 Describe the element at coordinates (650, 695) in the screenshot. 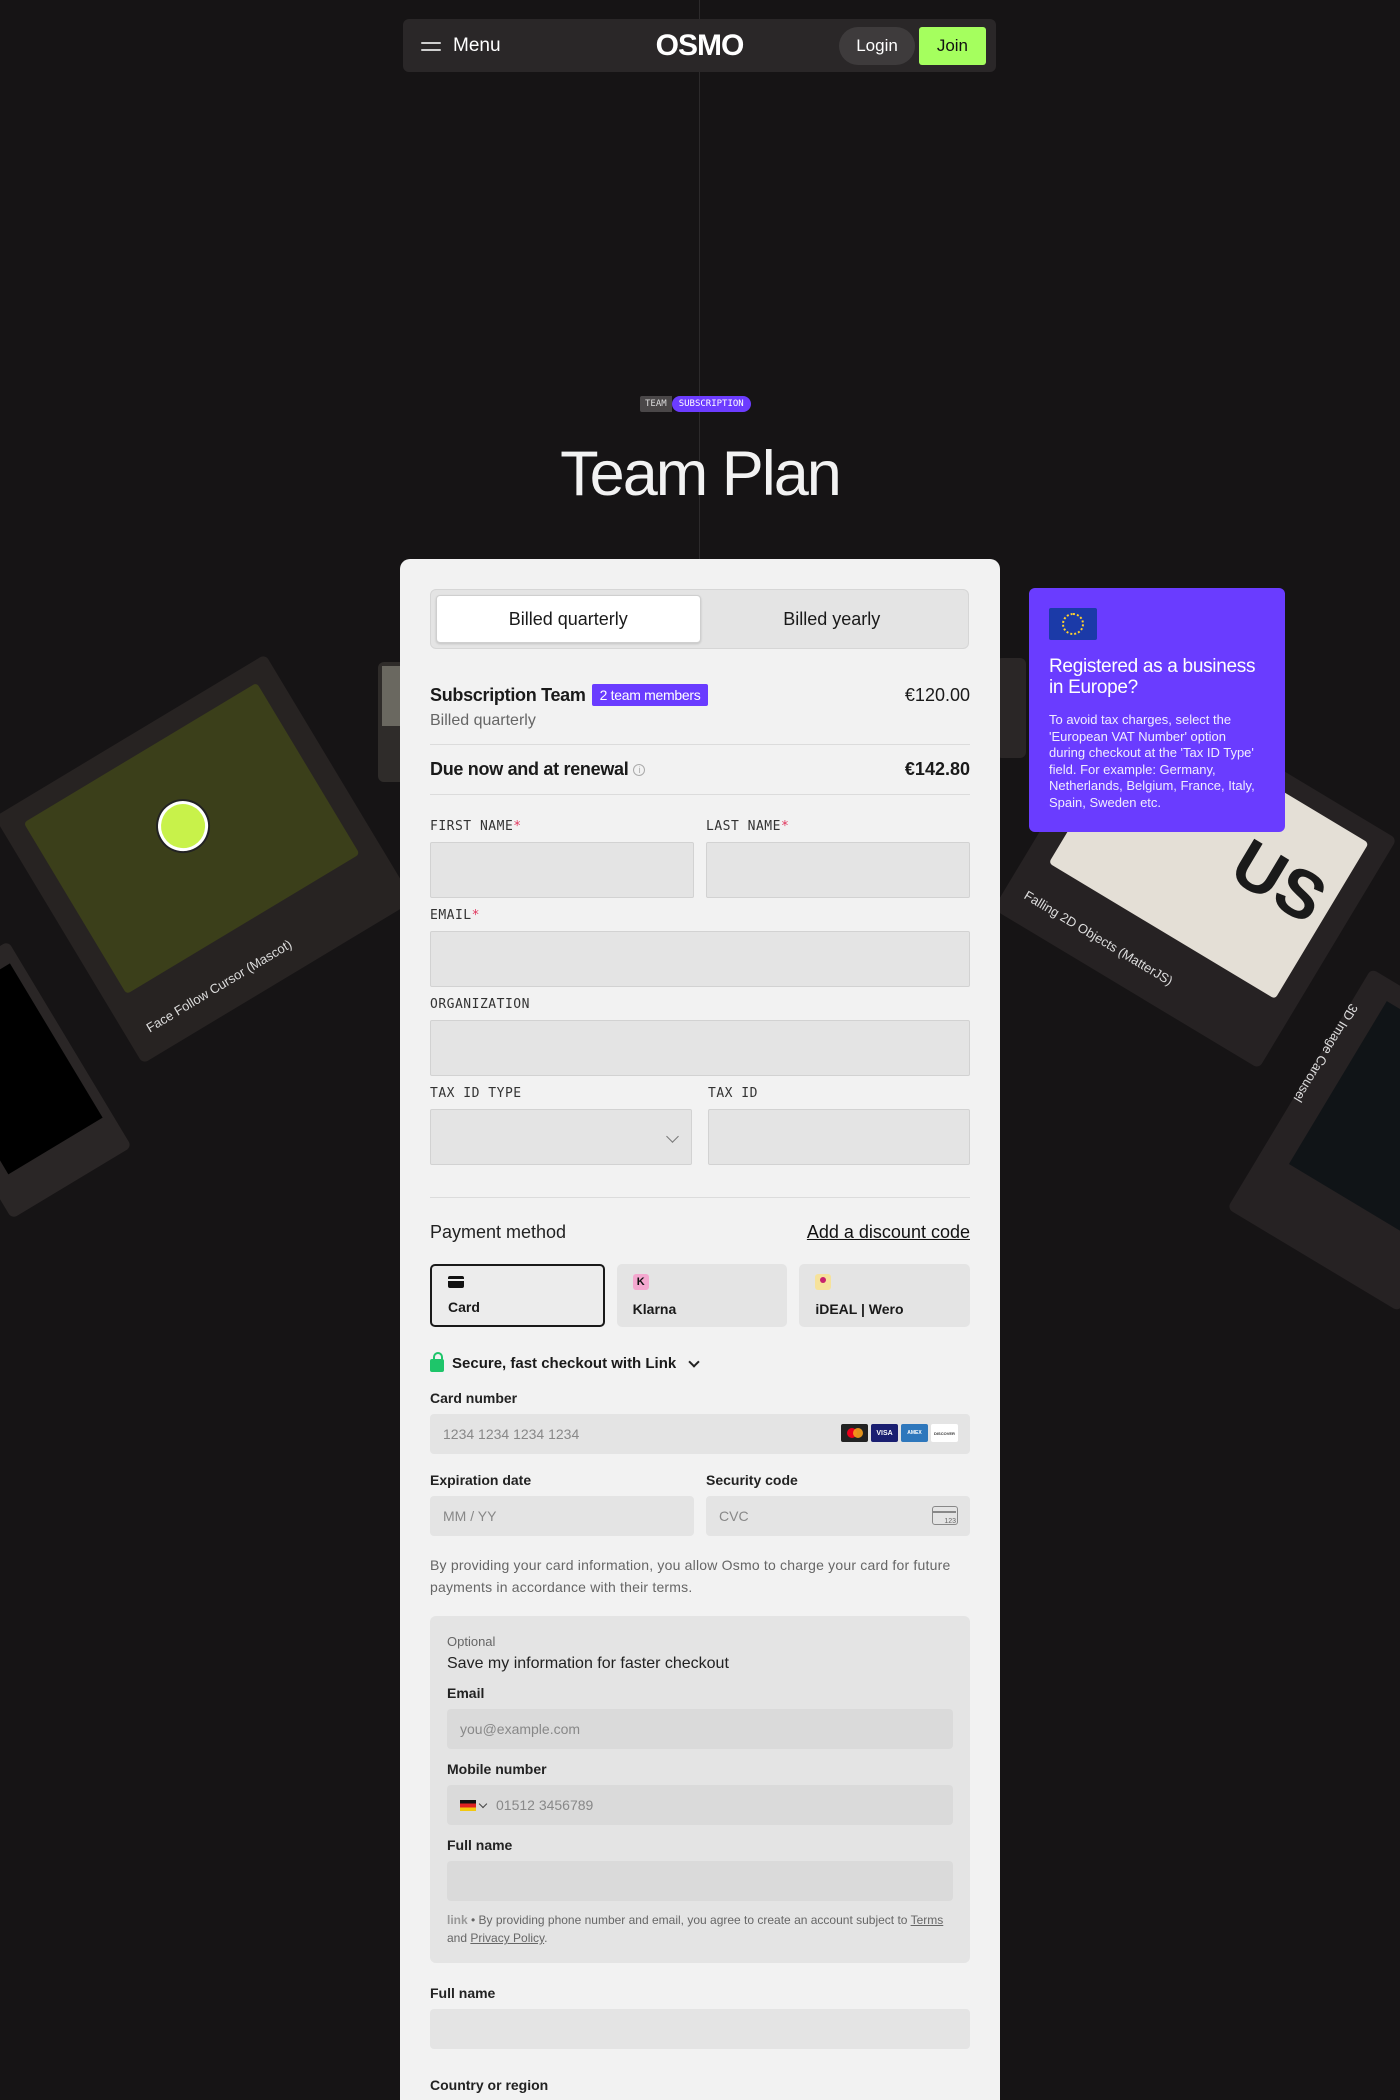

I see `members-badge: 2 team members` at that location.